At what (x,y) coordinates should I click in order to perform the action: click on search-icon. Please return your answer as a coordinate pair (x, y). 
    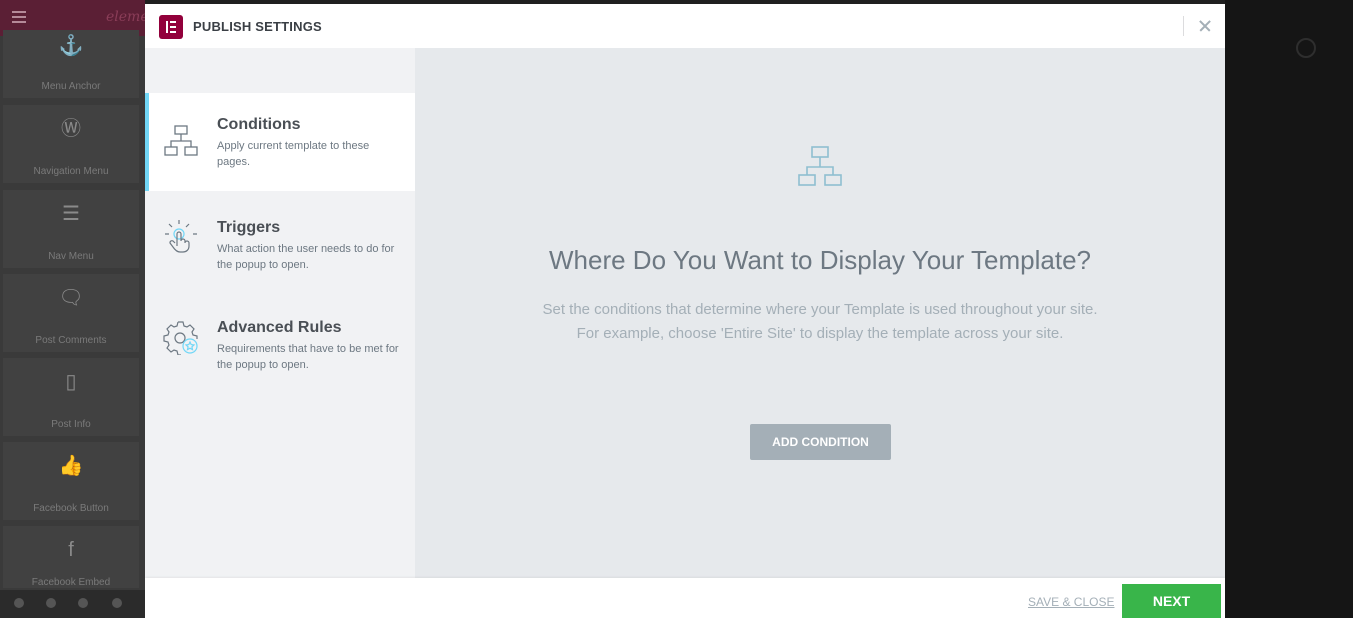
    Looking at the image, I should click on (1306, 48).